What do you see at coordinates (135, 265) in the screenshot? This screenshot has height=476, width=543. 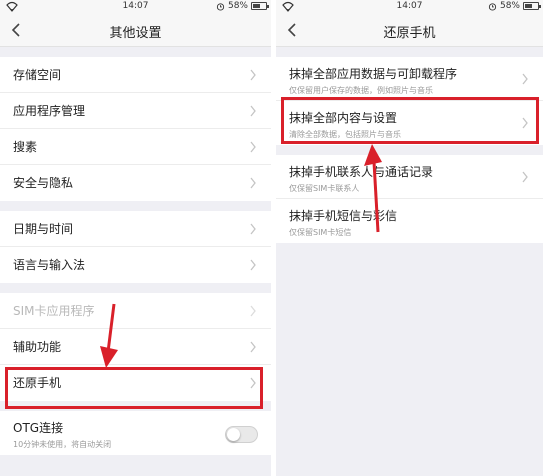 I see `setting-language-input: 语言与输入法` at bounding box center [135, 265].